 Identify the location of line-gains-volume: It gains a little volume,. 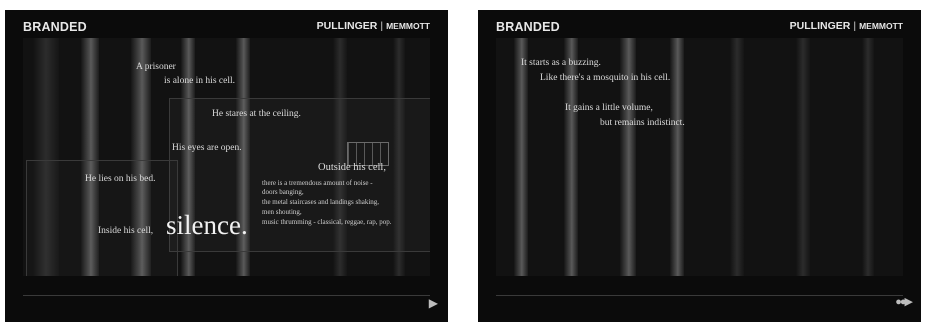
(609, 108).